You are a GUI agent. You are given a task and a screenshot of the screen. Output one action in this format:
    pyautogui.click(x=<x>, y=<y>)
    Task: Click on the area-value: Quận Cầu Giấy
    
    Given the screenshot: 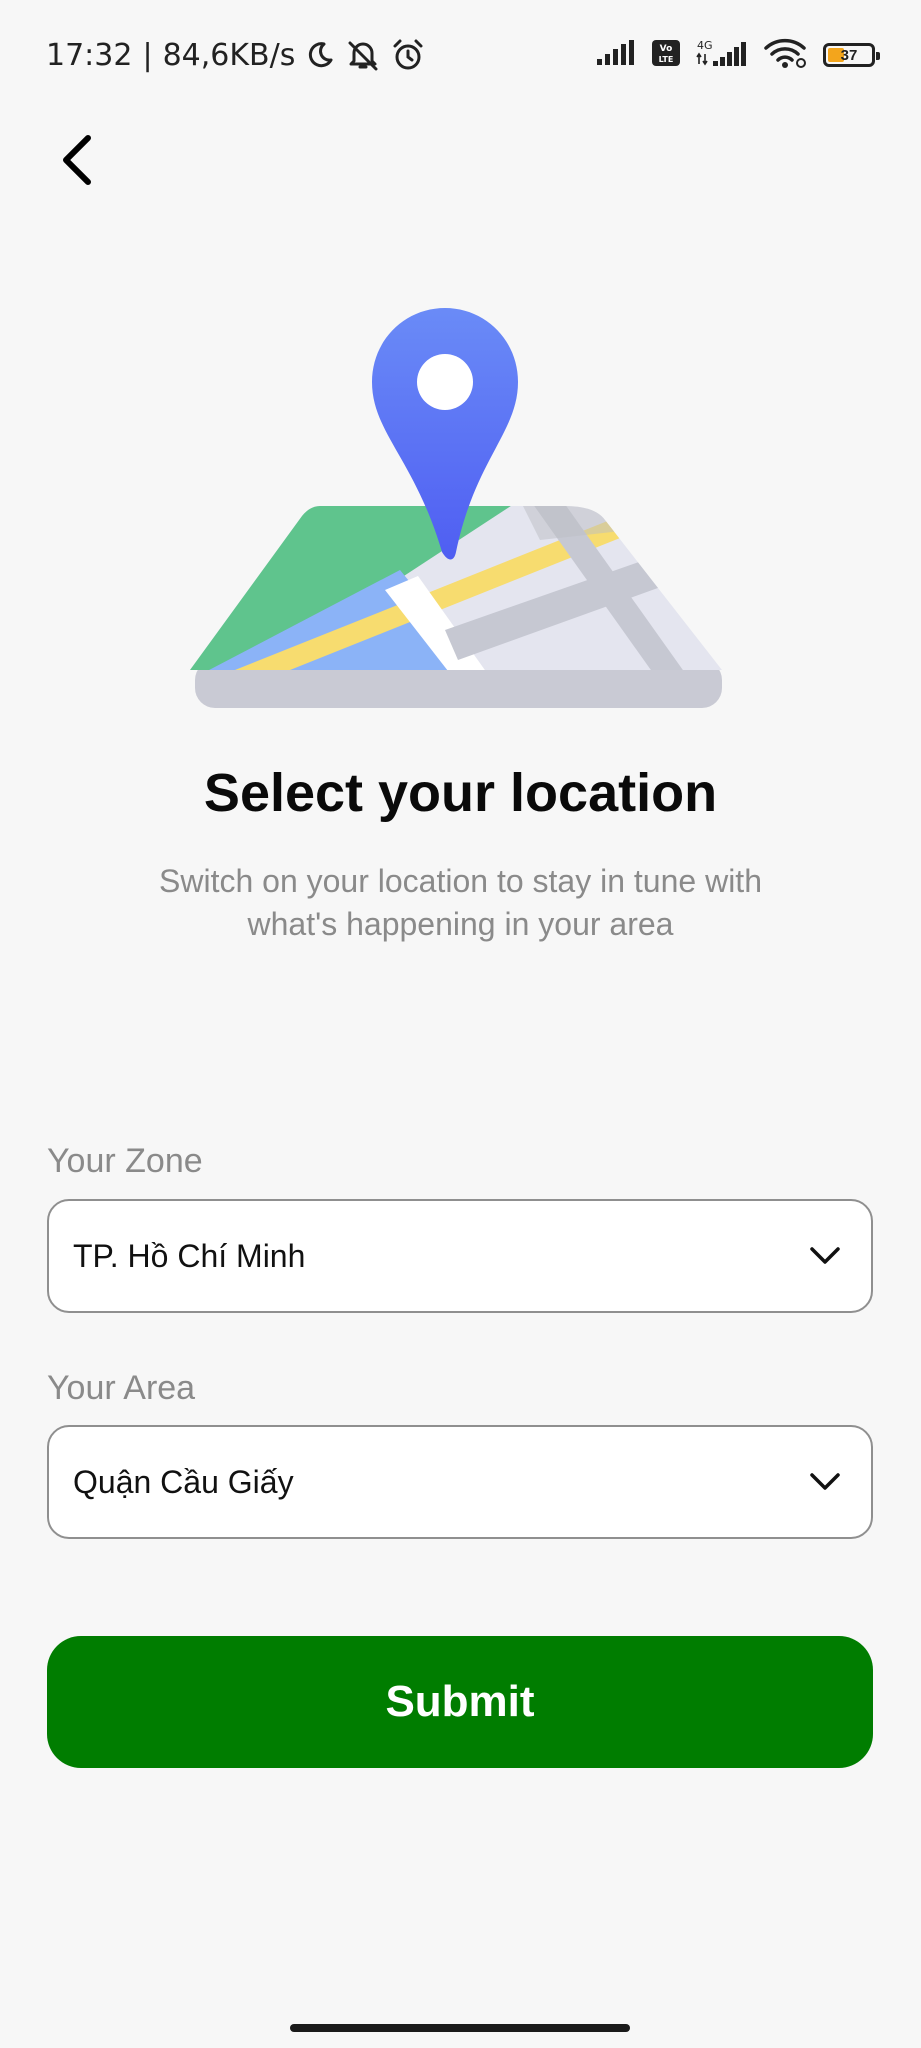 What is the action you would take?
    pyautogui.click(x=183, y=1481)
    